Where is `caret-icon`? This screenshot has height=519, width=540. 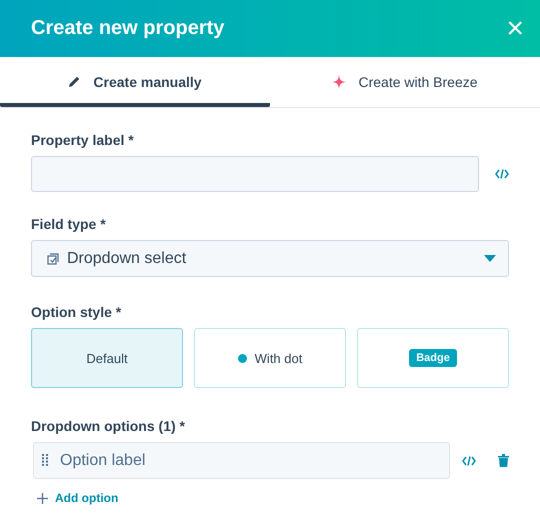 caret-icon is located at coordinates (490, 258).